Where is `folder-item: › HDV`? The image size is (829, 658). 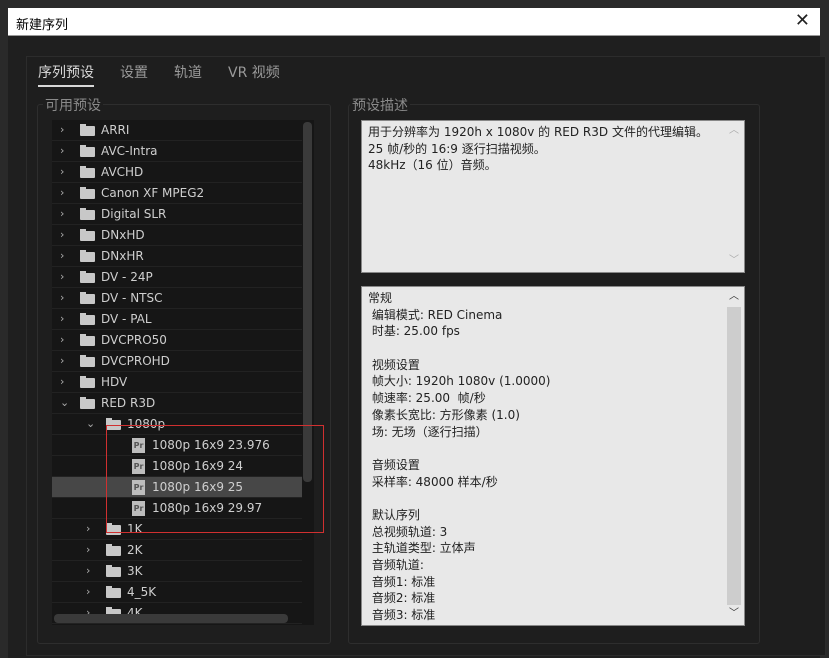
folder-item: › HDV is located at coordinates (177, 382).